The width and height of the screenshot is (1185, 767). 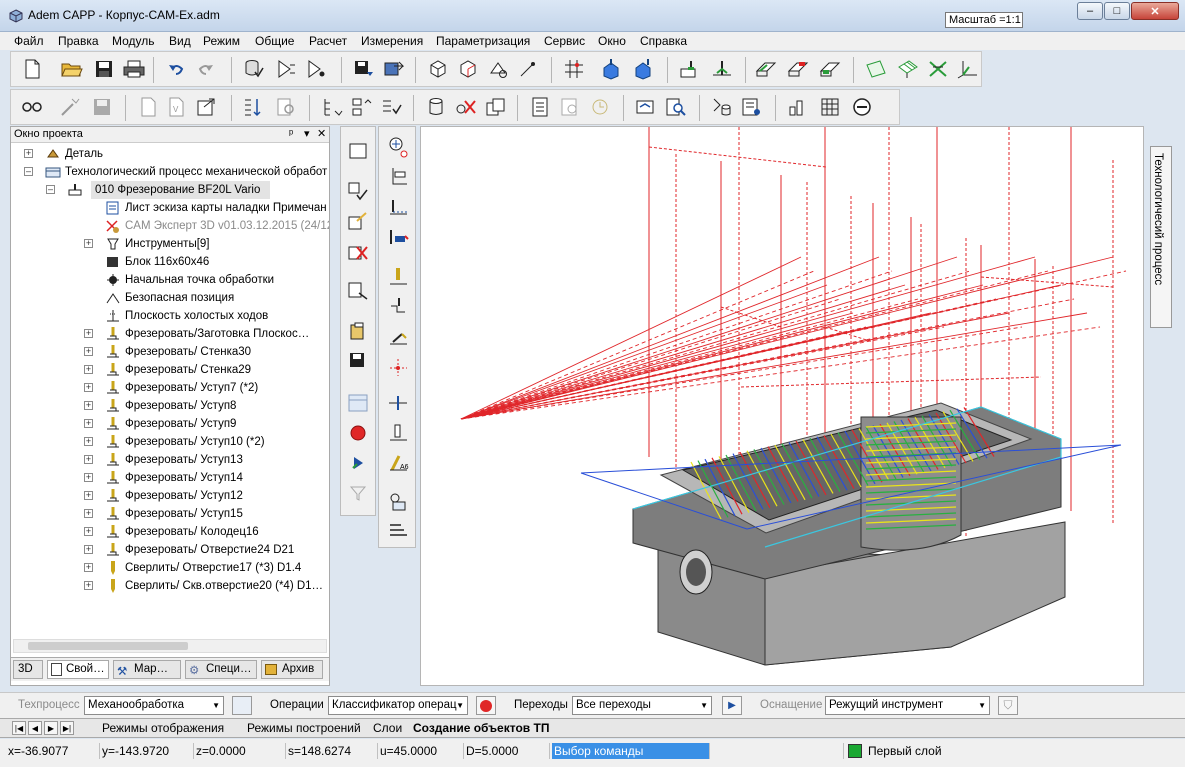 What do you see at coordinates (170, 154) in the screenshot?
I see `tree-row: + Деталь` at bounding box center [170, 154].